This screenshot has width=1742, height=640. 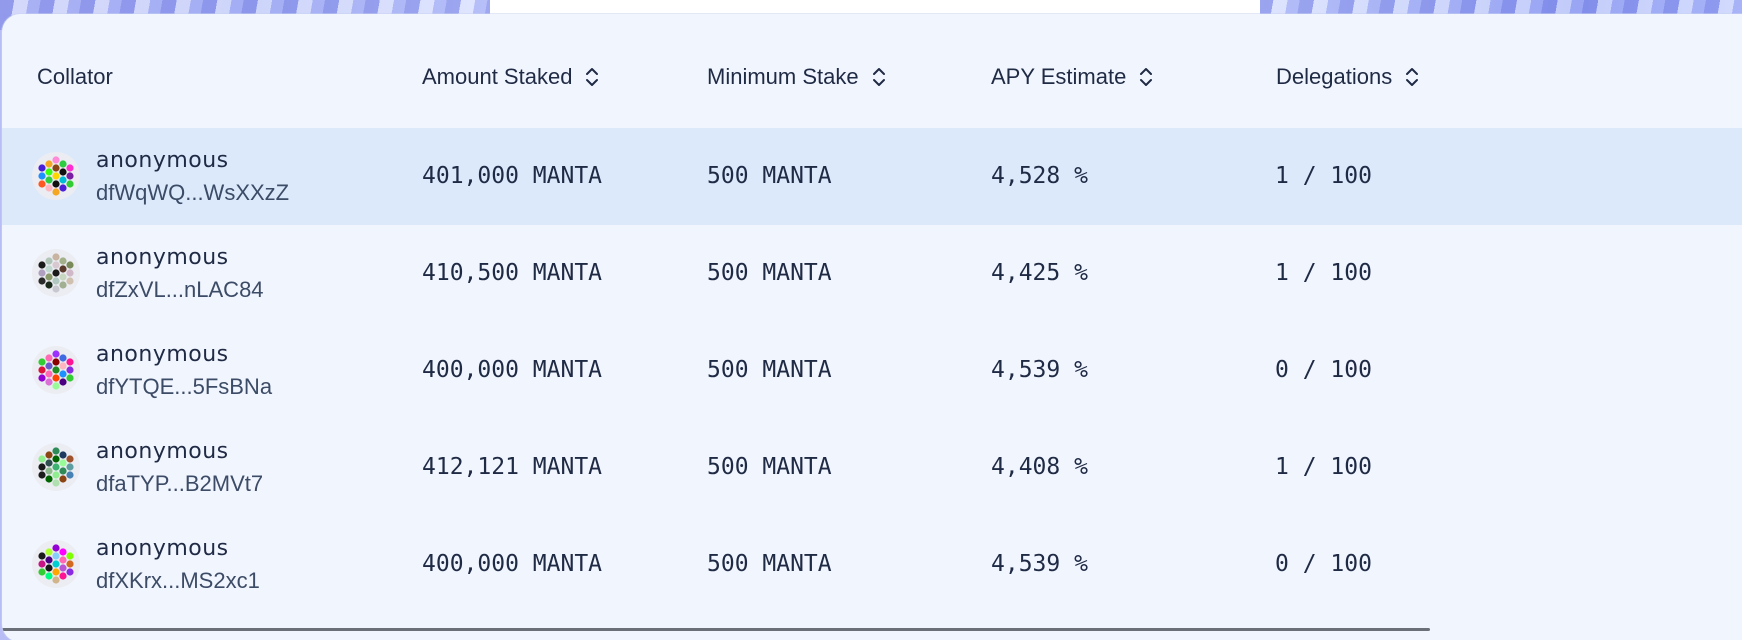 I want to click on column-header-label: Collator, so click(x=75, y=76).